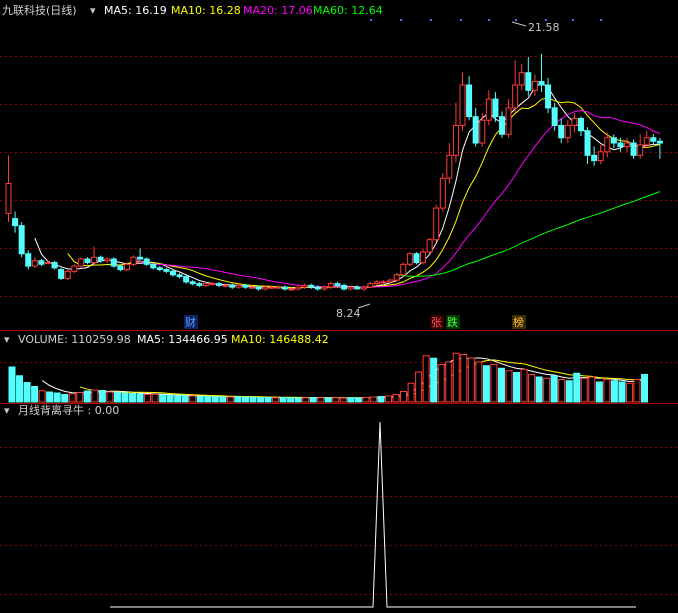  What do you see at coordinates (519, 24) in the screenshot?
I see `high-pointer` at bounding box center [519, 24].